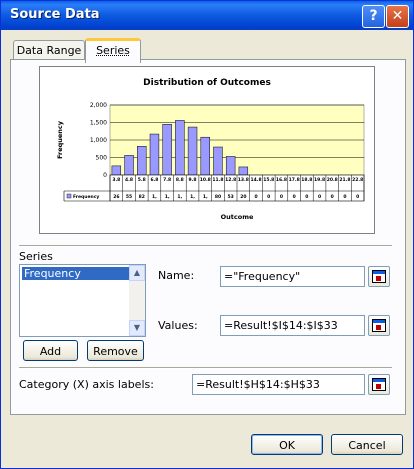 The height and width of the screenshot is (469, 414). Describe the element at coordinates (255, 180) in the screenshot. I see `x-tick-label: 14.8` at that location.